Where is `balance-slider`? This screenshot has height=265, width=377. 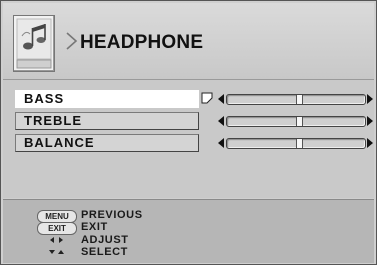 balance-slider is located at coordinates (296, 143).